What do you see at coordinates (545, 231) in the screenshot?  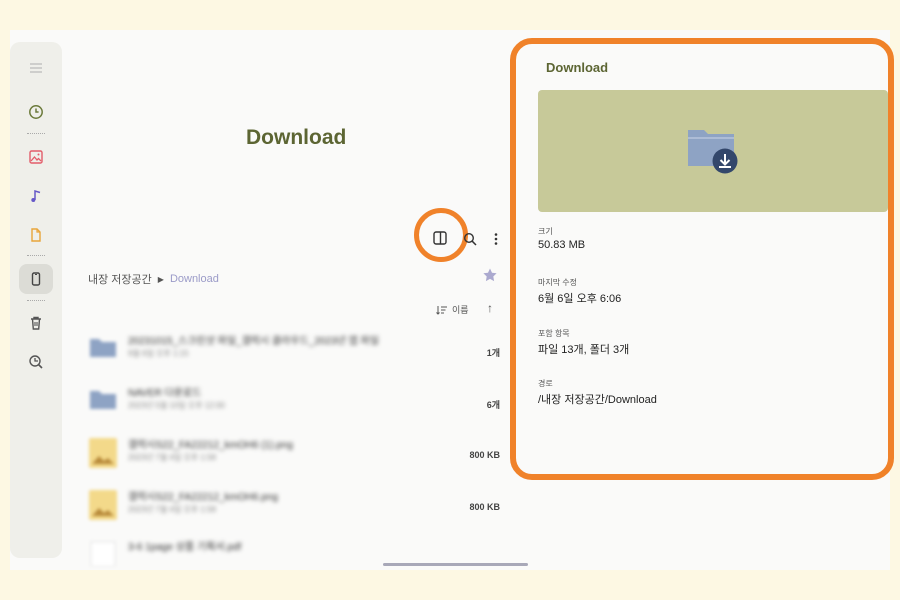 I see `size-label: 크기` at bounding box center [545, 231].